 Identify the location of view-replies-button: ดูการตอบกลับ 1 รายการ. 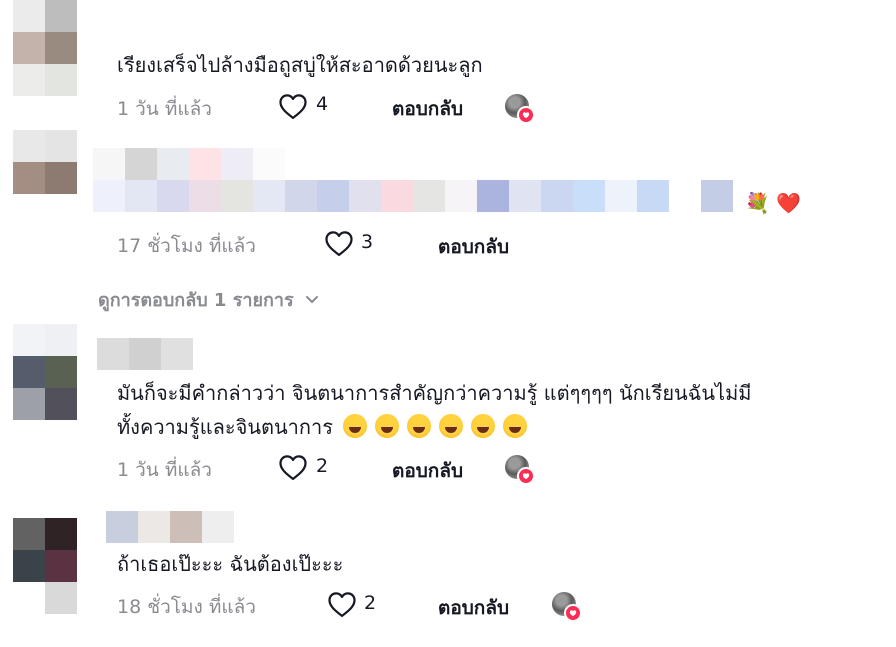
(209, 299).